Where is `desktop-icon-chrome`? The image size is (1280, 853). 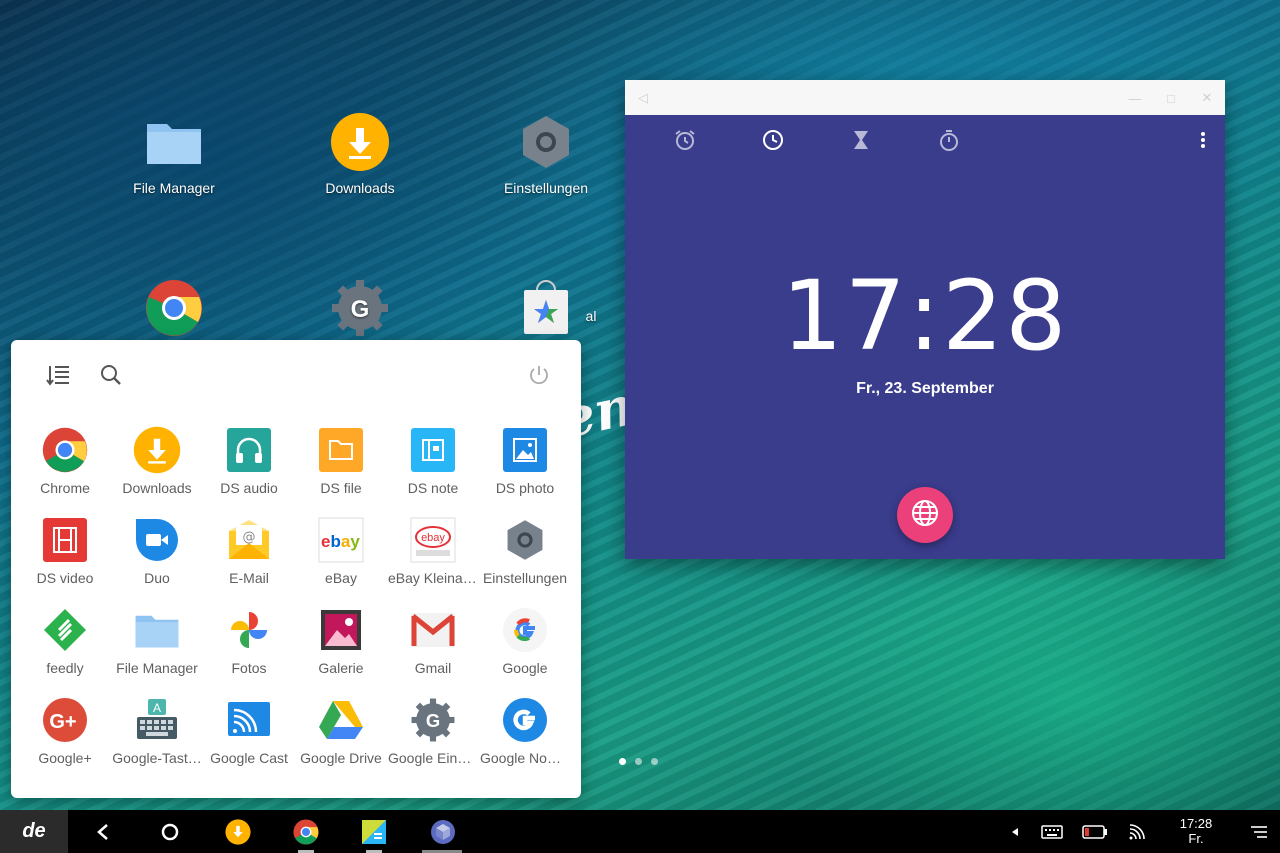 desktop-icon-chrome is located at coordinates (174, 312).